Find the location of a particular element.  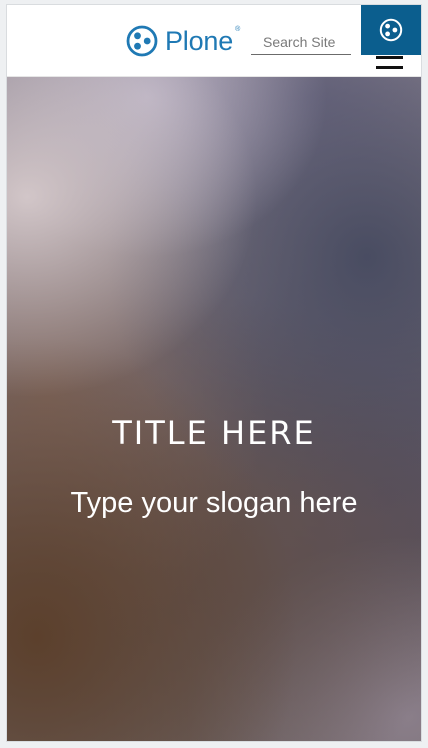

menu-toggle-button is located at coordinates (389, 63).